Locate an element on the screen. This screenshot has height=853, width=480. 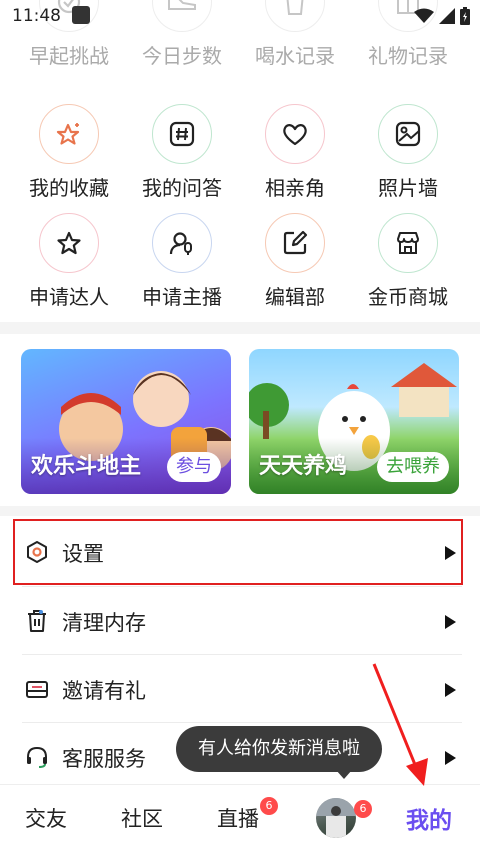
heart-icon is located at coordinates (295, 134).